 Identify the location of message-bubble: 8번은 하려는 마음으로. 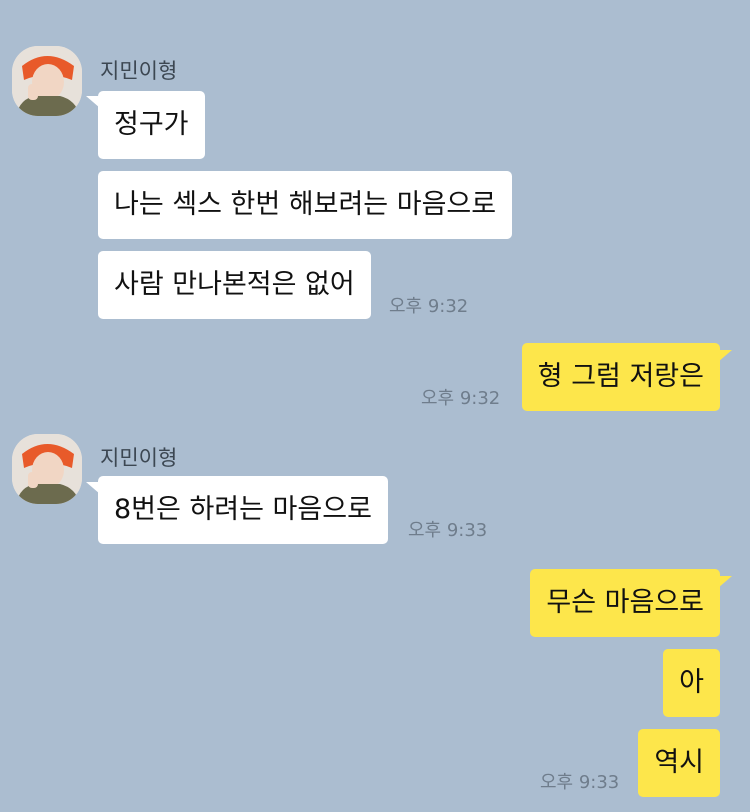
(243, 510).